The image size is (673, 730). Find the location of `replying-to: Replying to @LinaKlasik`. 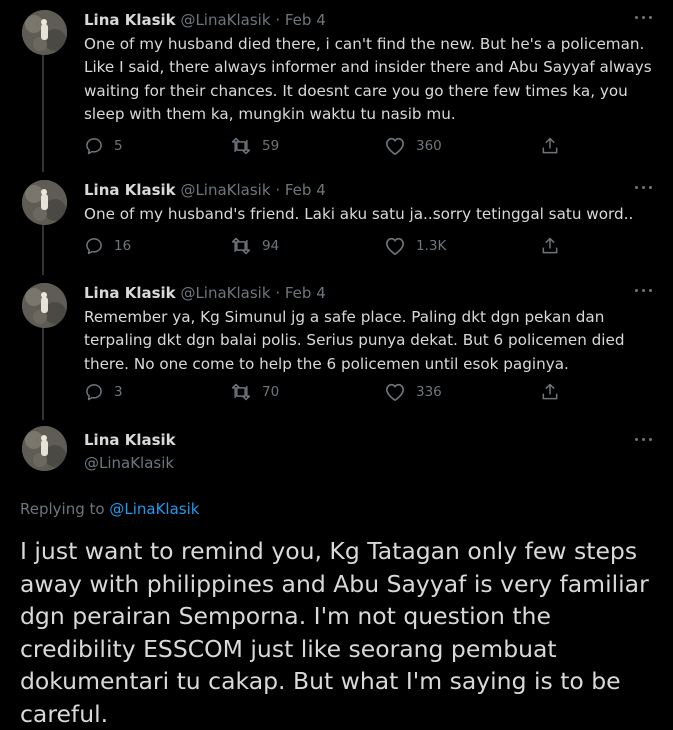

replying-to: Replying to @LinaKlasik is located at coordinates (109, 509).